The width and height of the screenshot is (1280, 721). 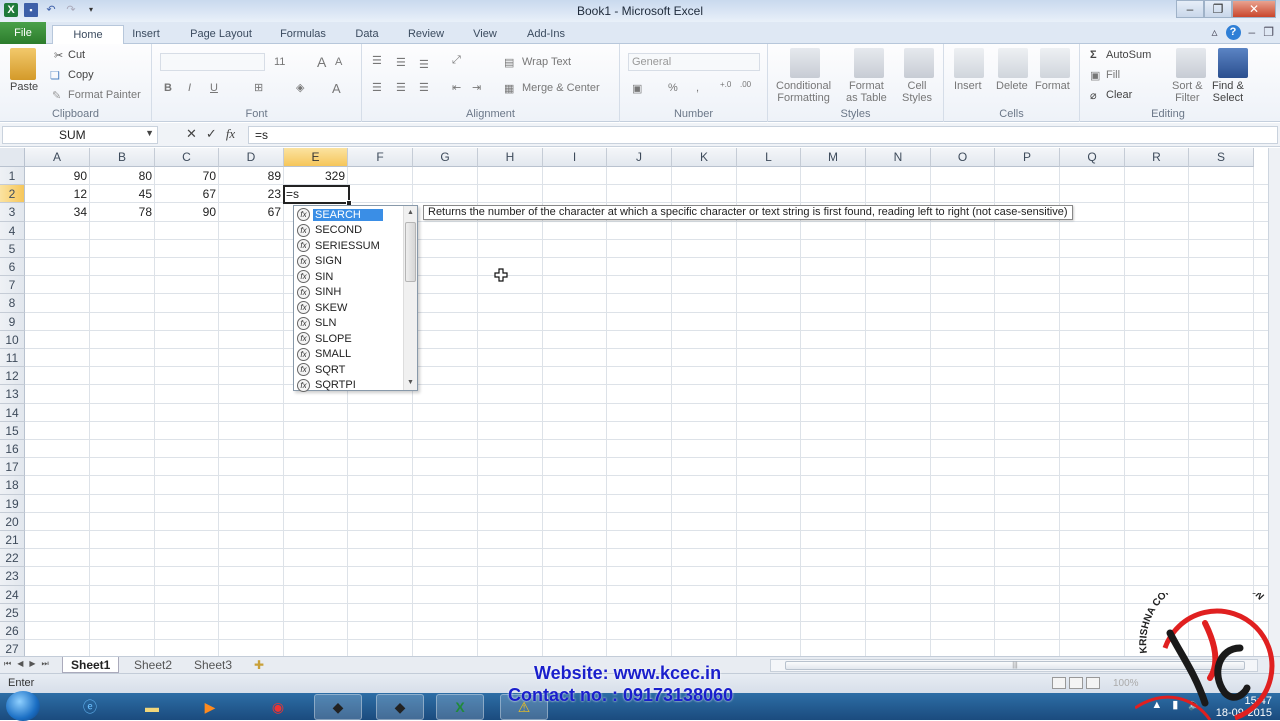 What do you see at coordinates (12, 594) in the screenshot?
I see `row-header-24: 24` at bounding box center [12, 594].